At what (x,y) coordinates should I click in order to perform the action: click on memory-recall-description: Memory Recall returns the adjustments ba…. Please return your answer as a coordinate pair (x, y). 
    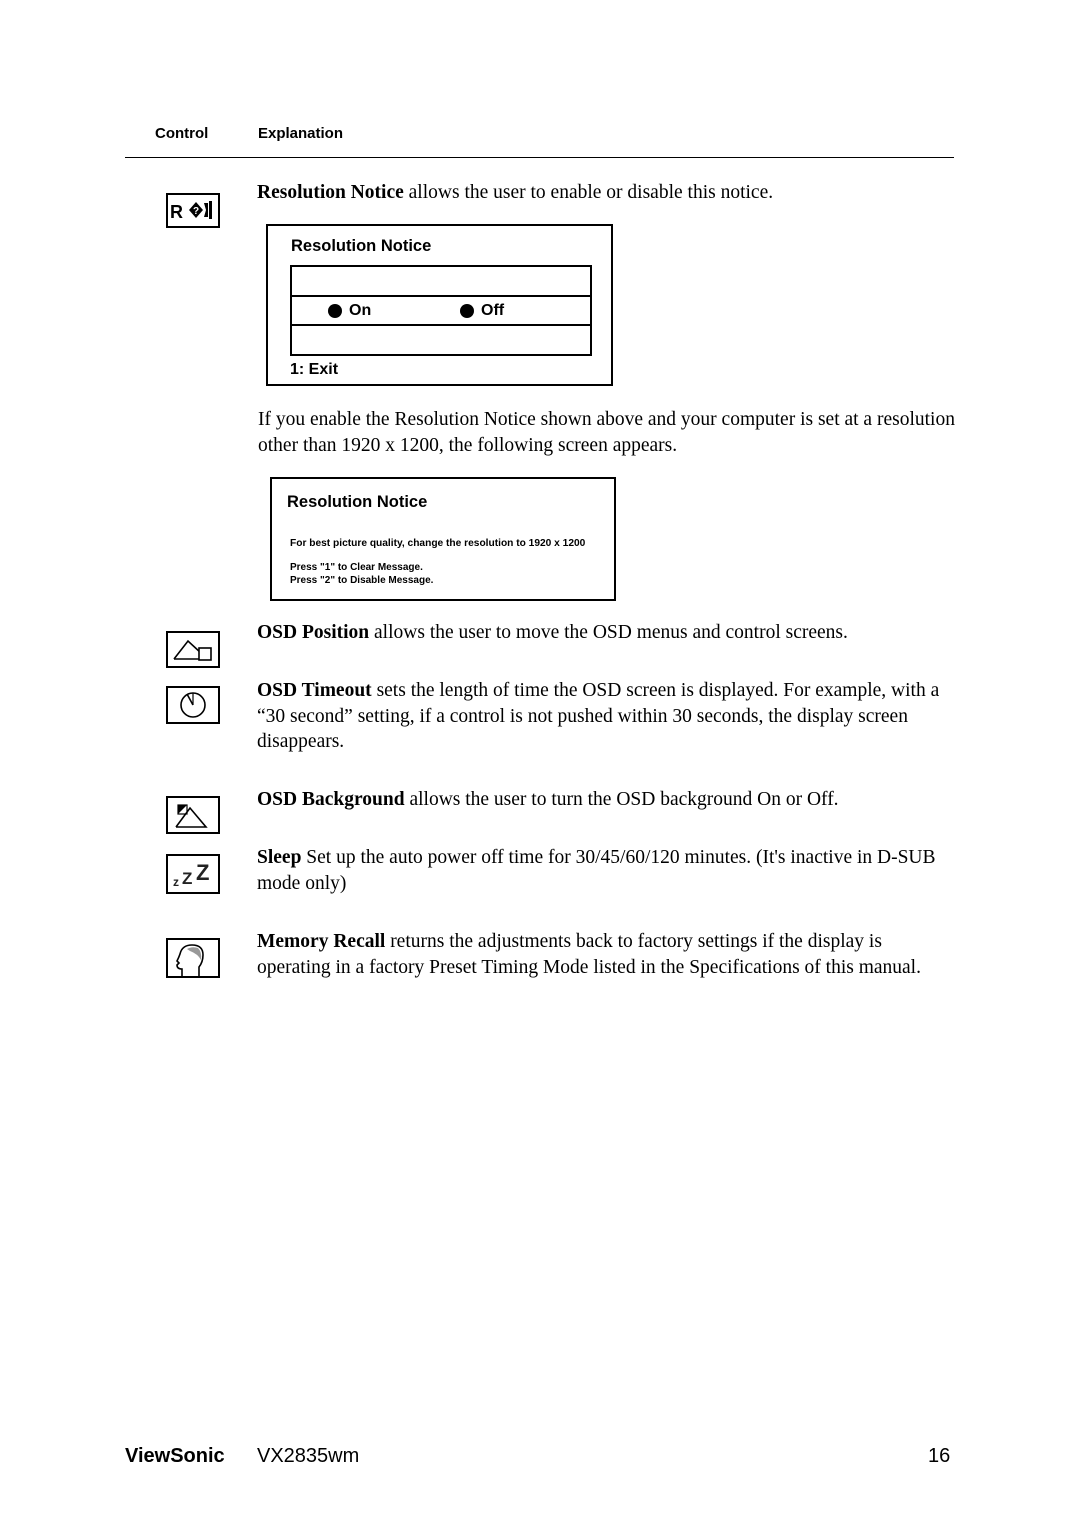
    Looking at the image, I should click on (607, 954).